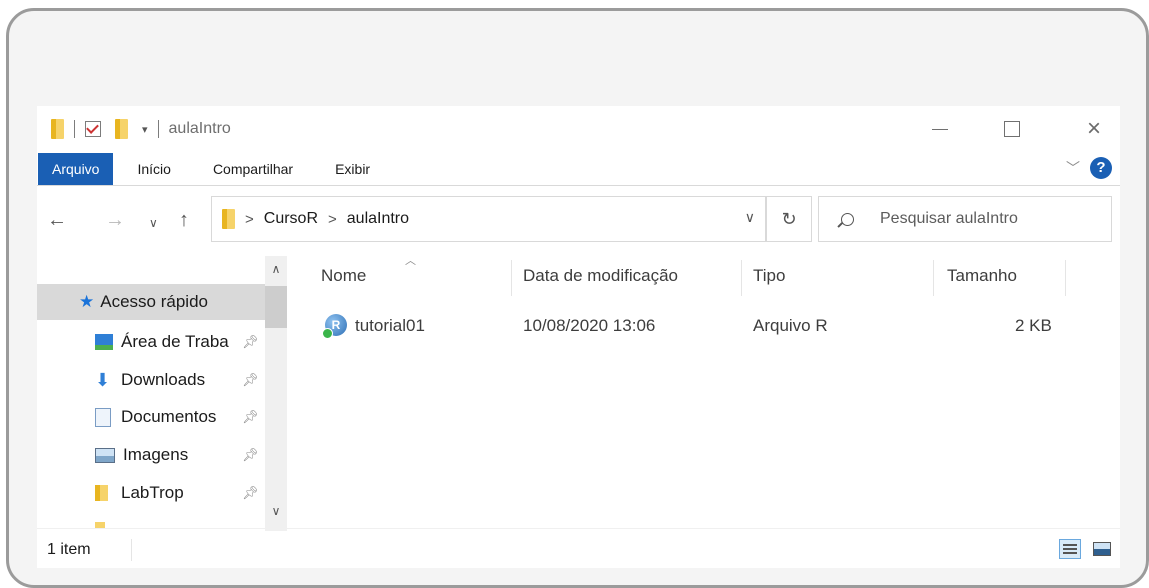 The width and height of the screenshot is (1149, 588). What do you see at coordinates (847, 219) in the screenshot?
I see `search-icon` at bounding box center [847, 219].